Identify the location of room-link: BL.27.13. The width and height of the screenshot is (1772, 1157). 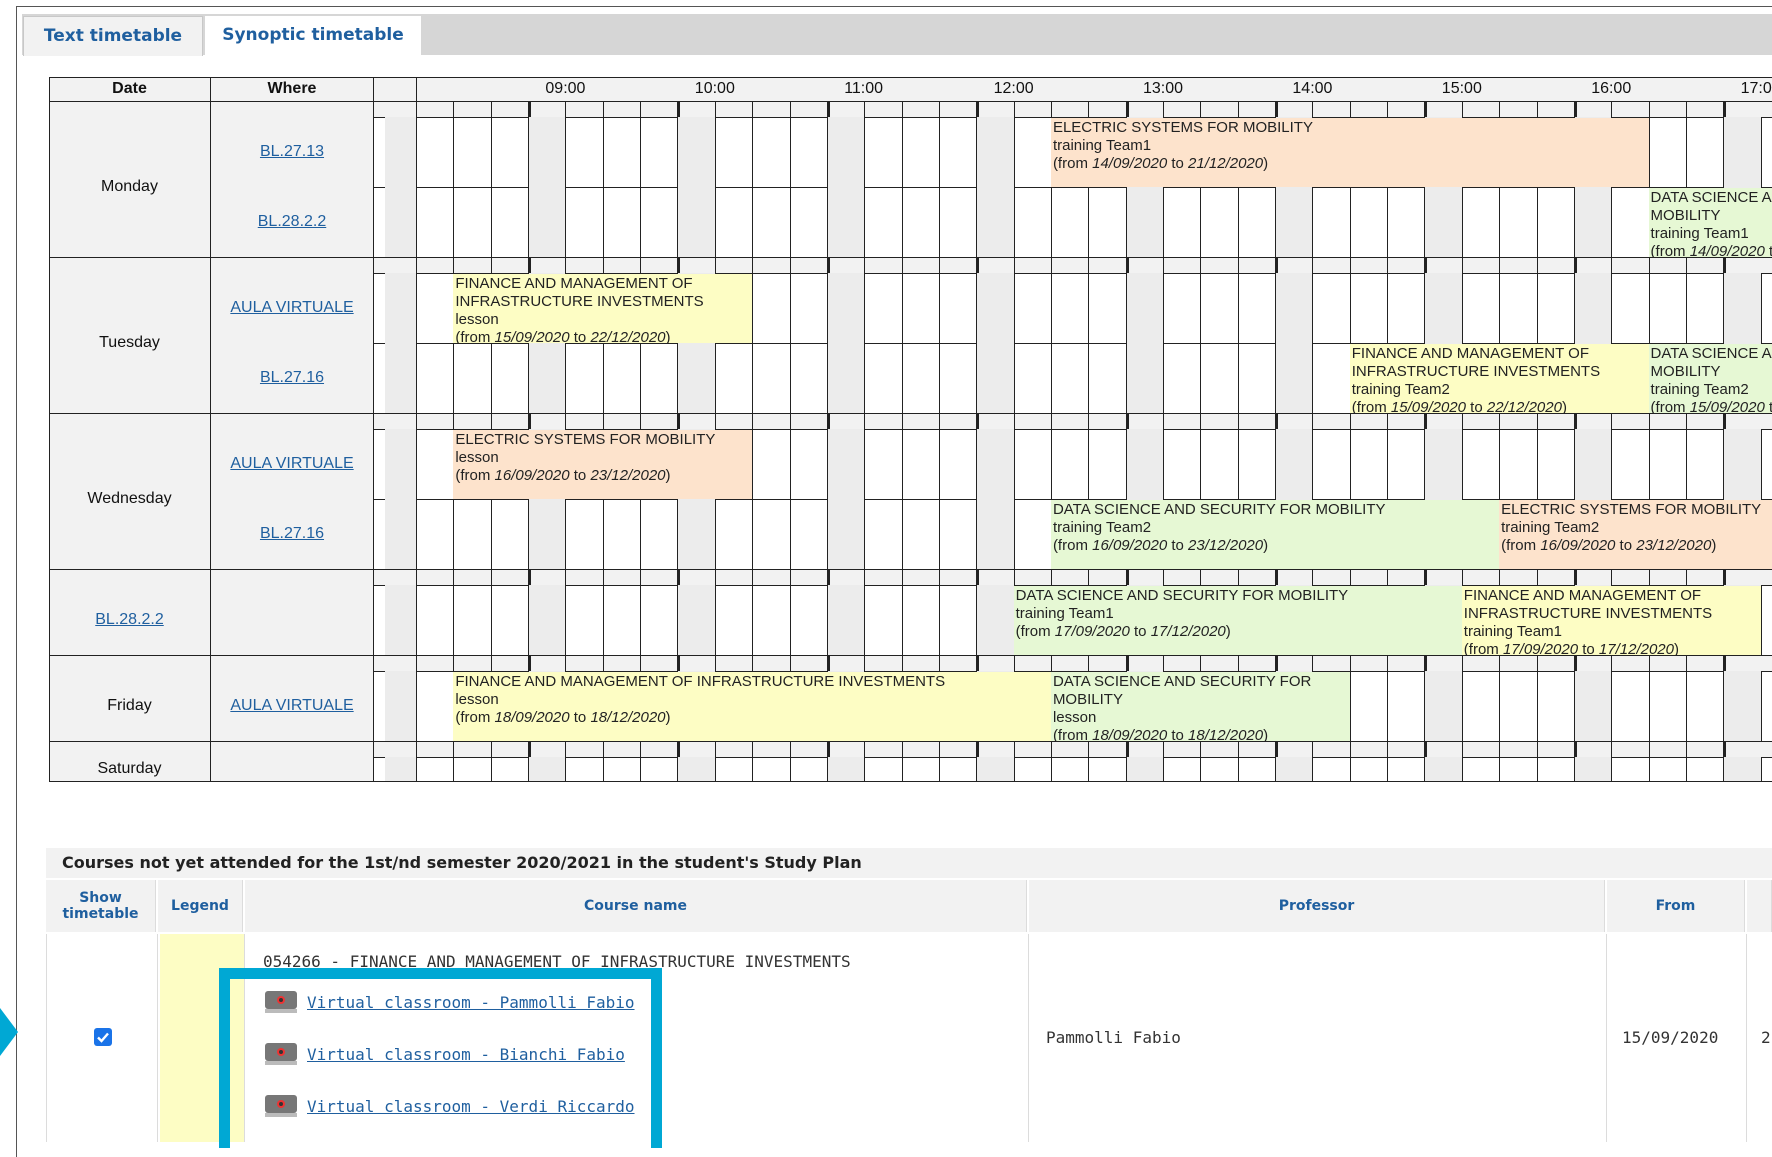
(292, 152).